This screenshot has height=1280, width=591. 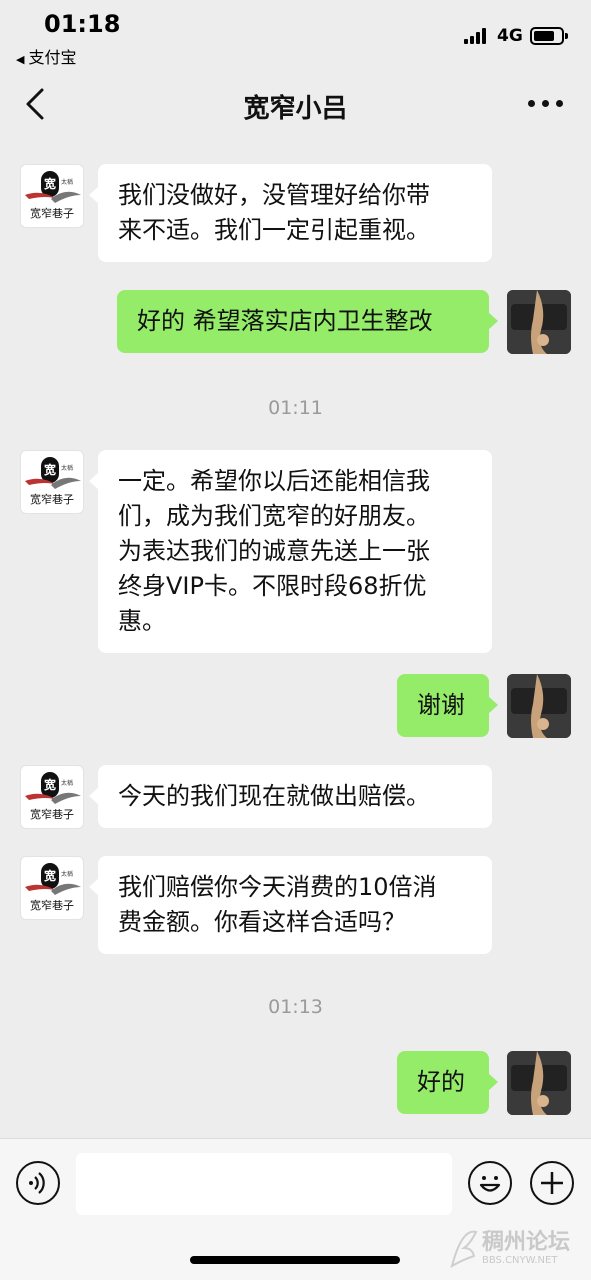 What do you see at coordinates (290, 905) in the screenshot?
I see `incoming-message-bubble: 我们赔偿你今天消费的10倍消 费金额。你看这样合适吗？` at bounding box center [290, 905].